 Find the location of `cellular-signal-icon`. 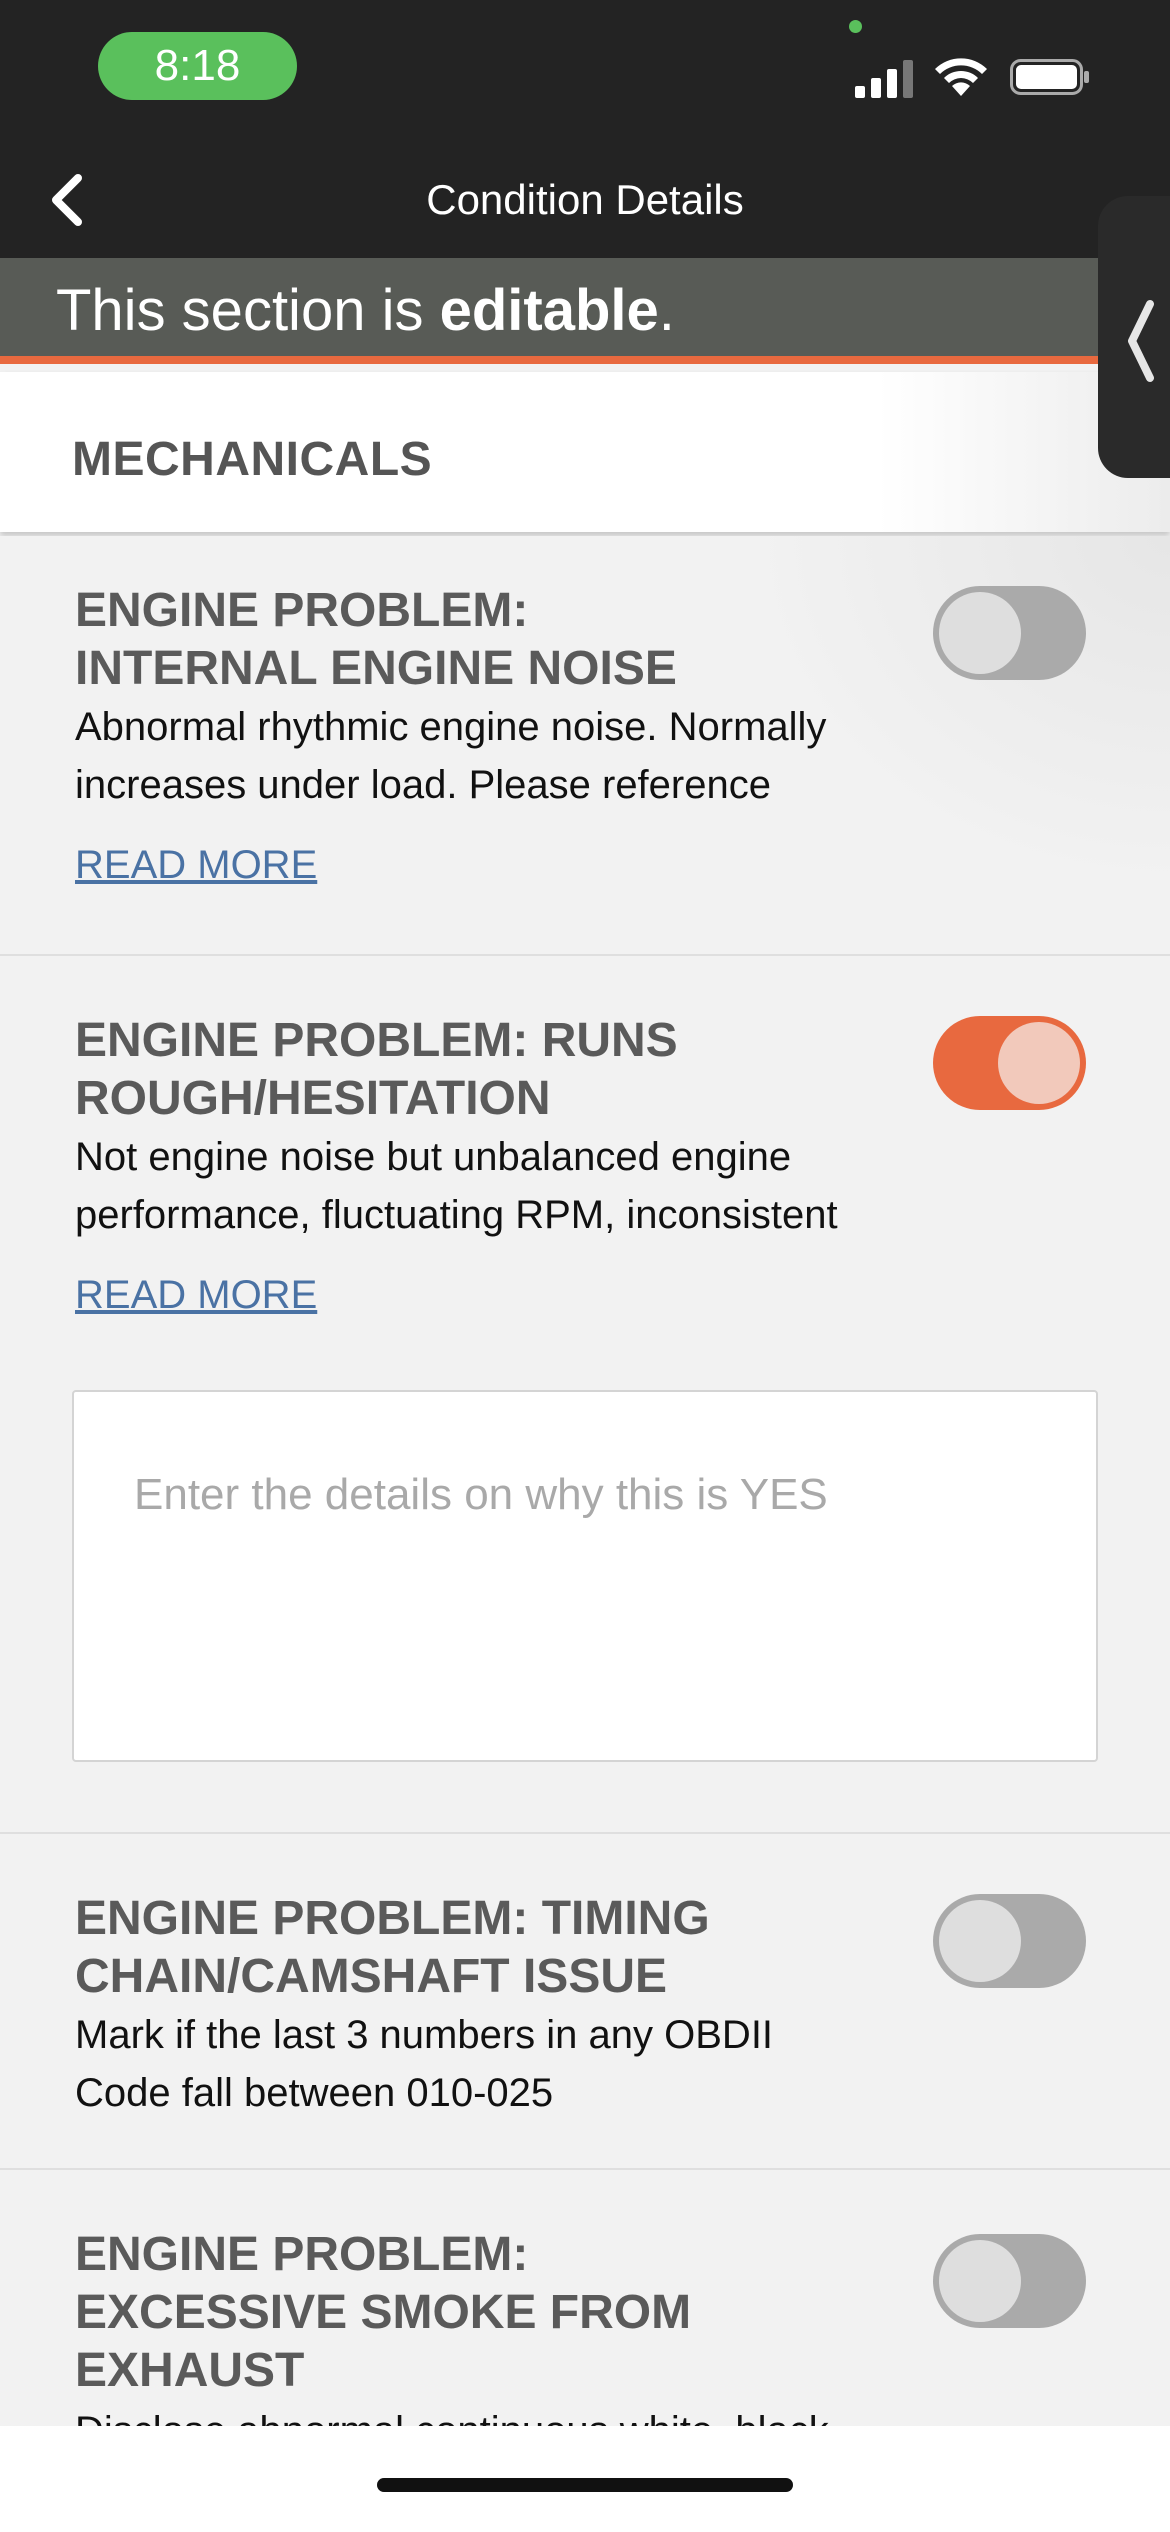

cellular-signal-icon is located at coordinates (884, 79).